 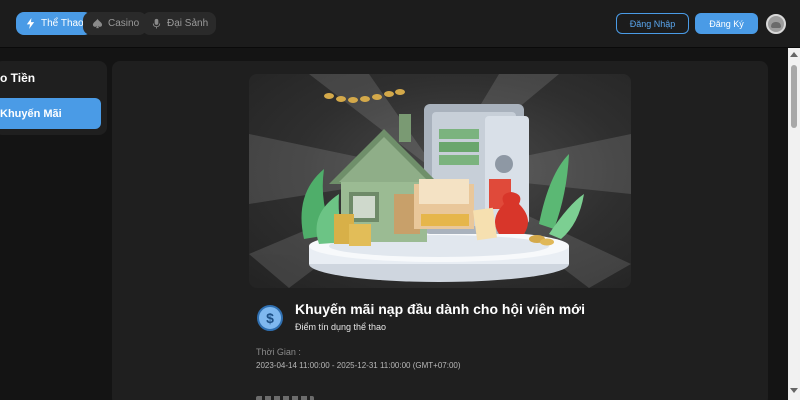 I want to click on dollar-coin-icon: $, so click(x=270, y=318).